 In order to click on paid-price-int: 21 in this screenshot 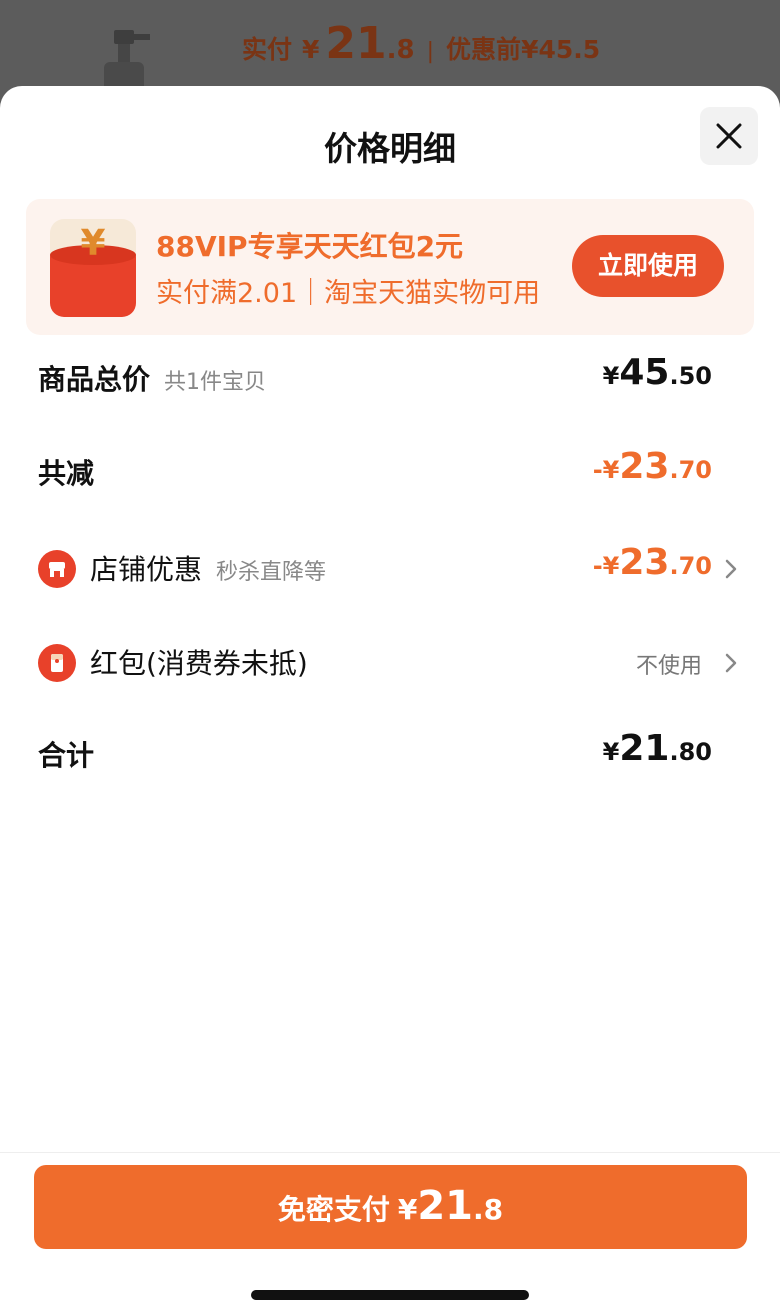, I will do `click(356, 43)`.